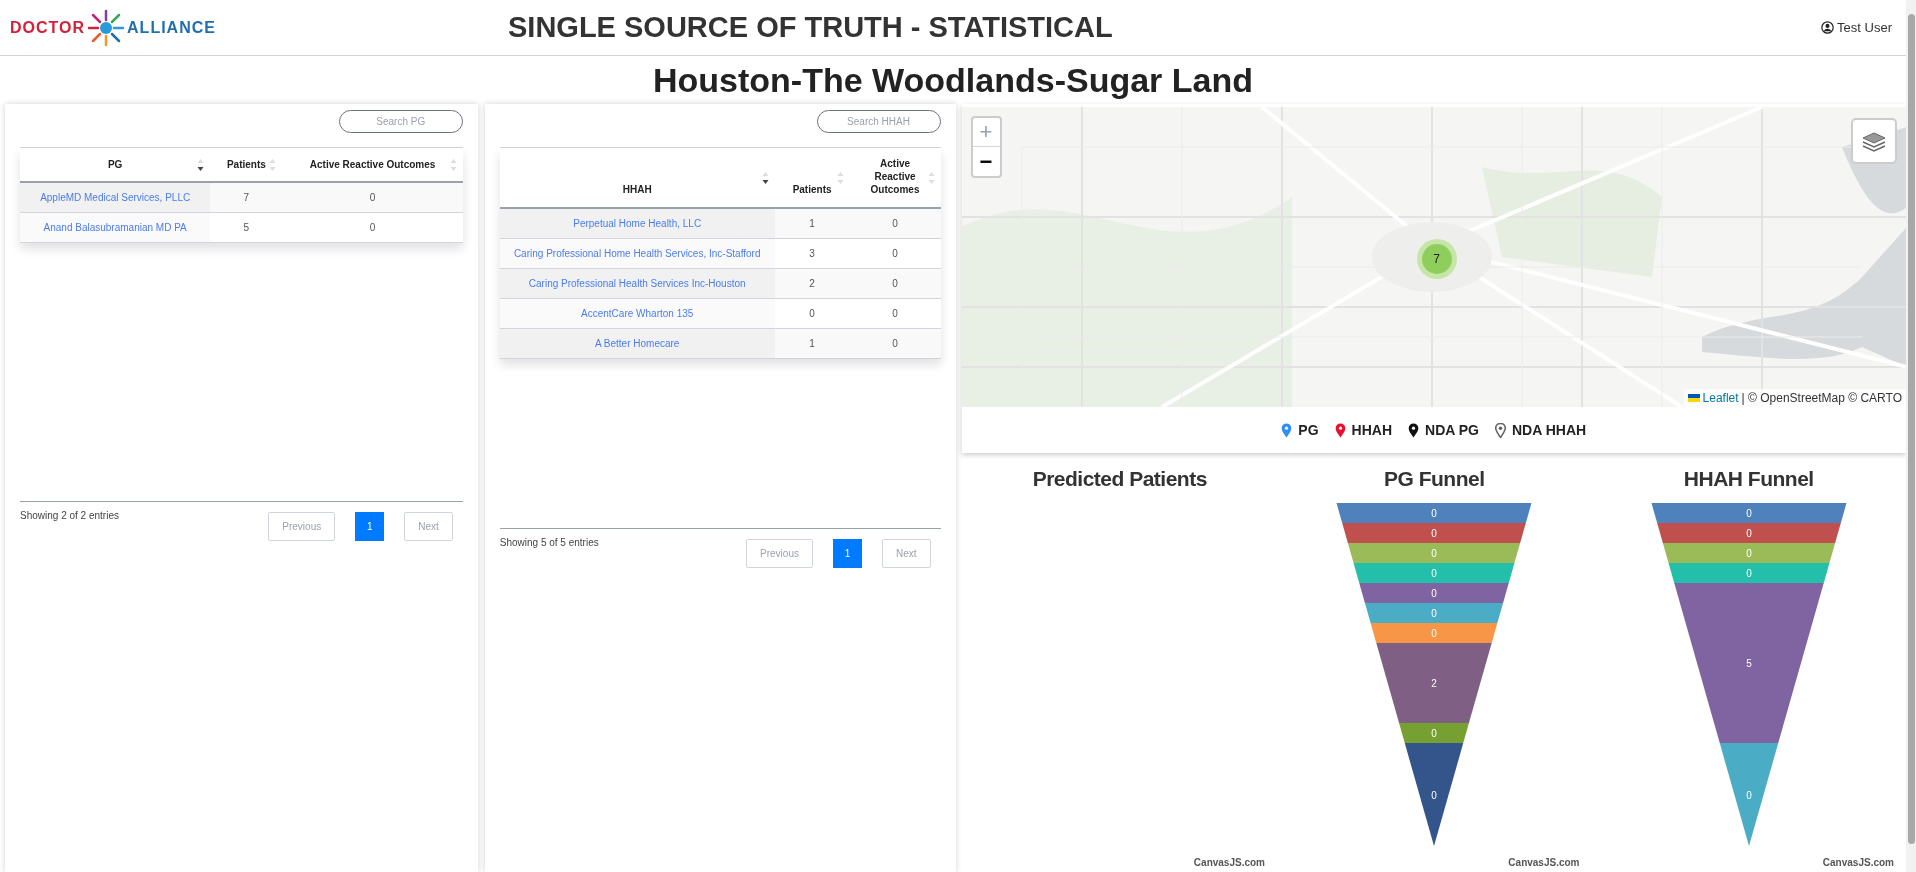  Describe the element at coordinates (637, 343) in the screenshot. I see `table-link: A Better Homecare` at that location.